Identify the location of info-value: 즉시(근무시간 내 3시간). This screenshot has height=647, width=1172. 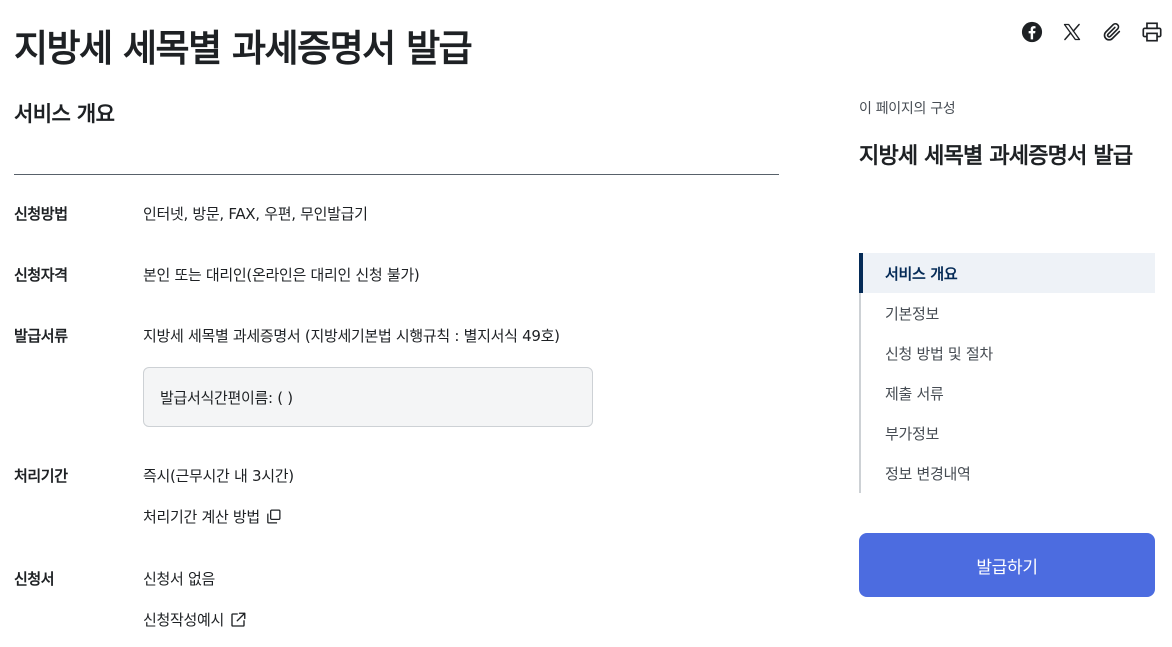
(218, 476).